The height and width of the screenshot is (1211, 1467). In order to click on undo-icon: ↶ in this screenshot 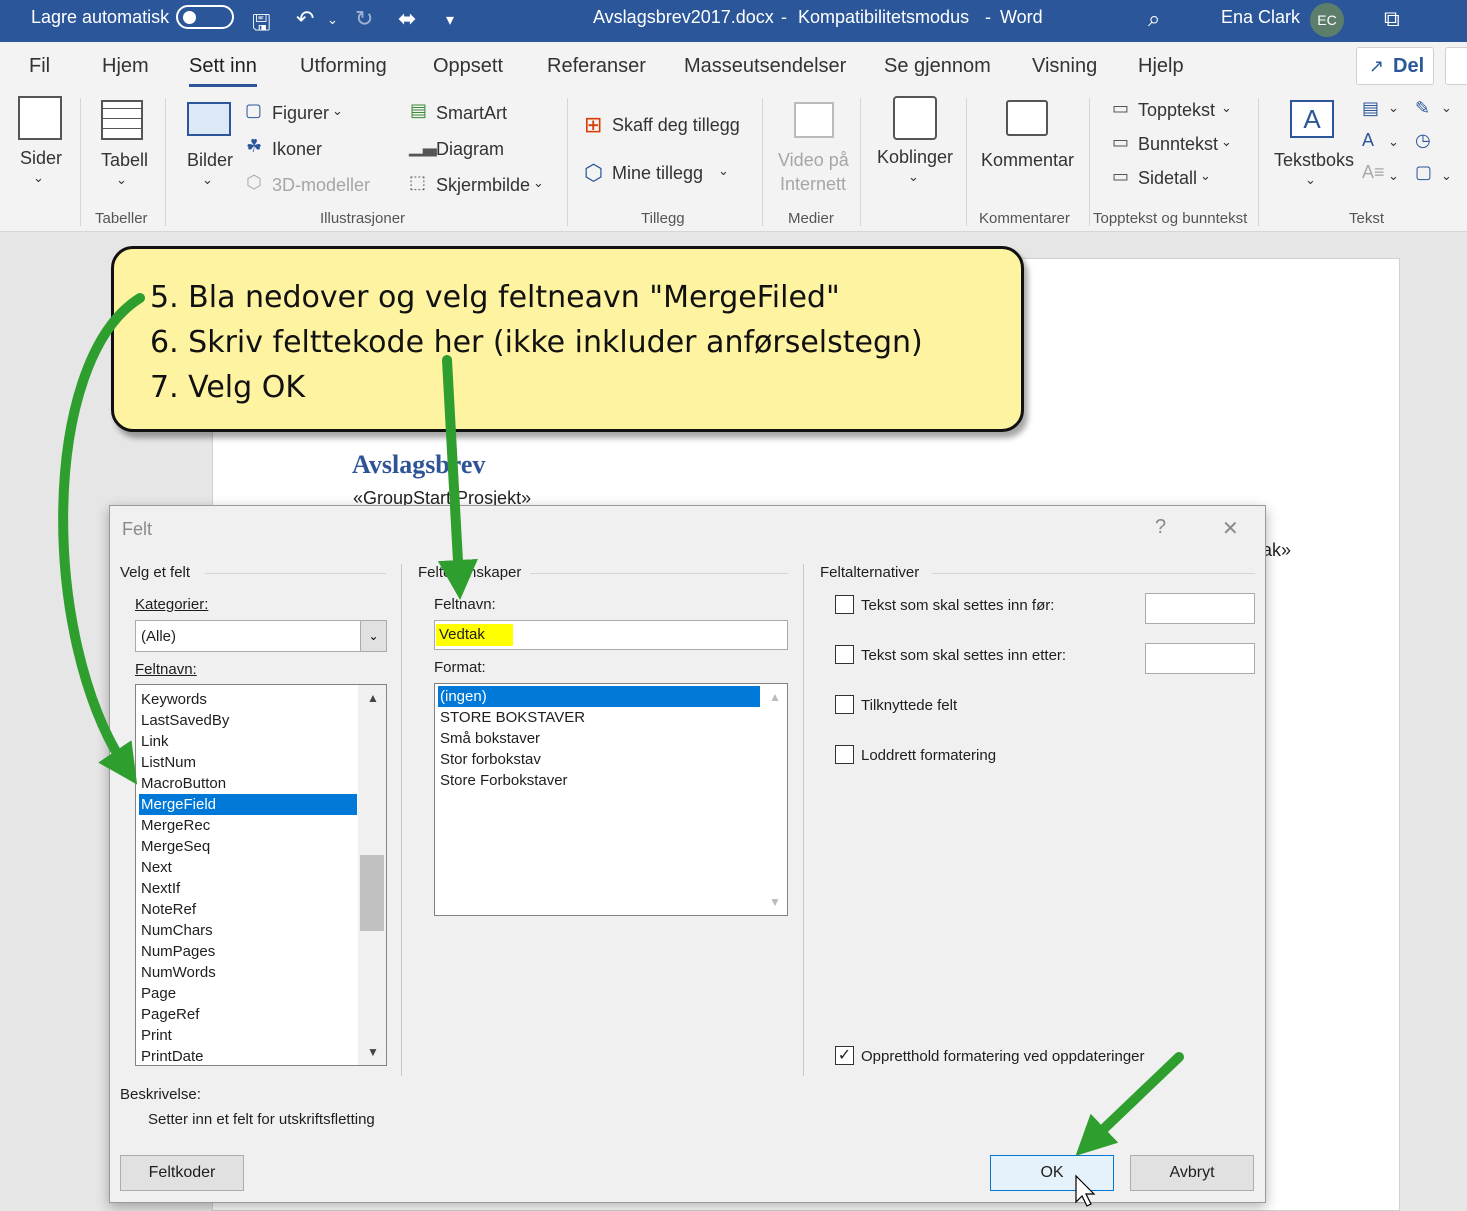, I will do `click(305, 19)`.